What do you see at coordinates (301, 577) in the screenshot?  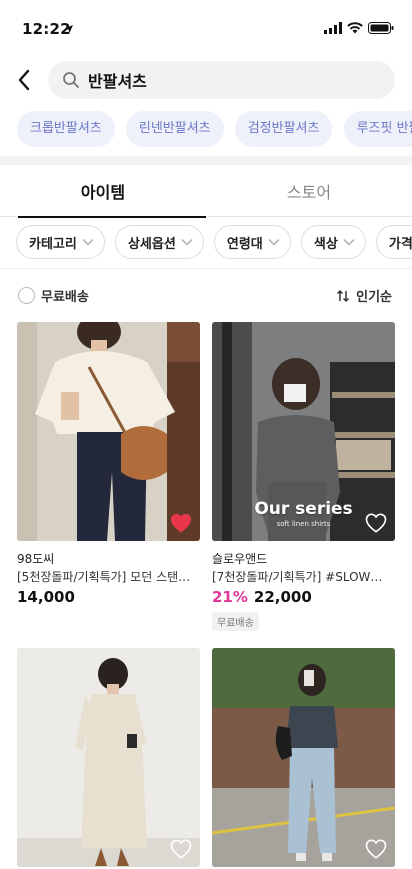 I see `product-title: [7천장돌파/기획특가] #SLOWMADE 린넨 반팔셔츠` at bounding box center [301, 577].